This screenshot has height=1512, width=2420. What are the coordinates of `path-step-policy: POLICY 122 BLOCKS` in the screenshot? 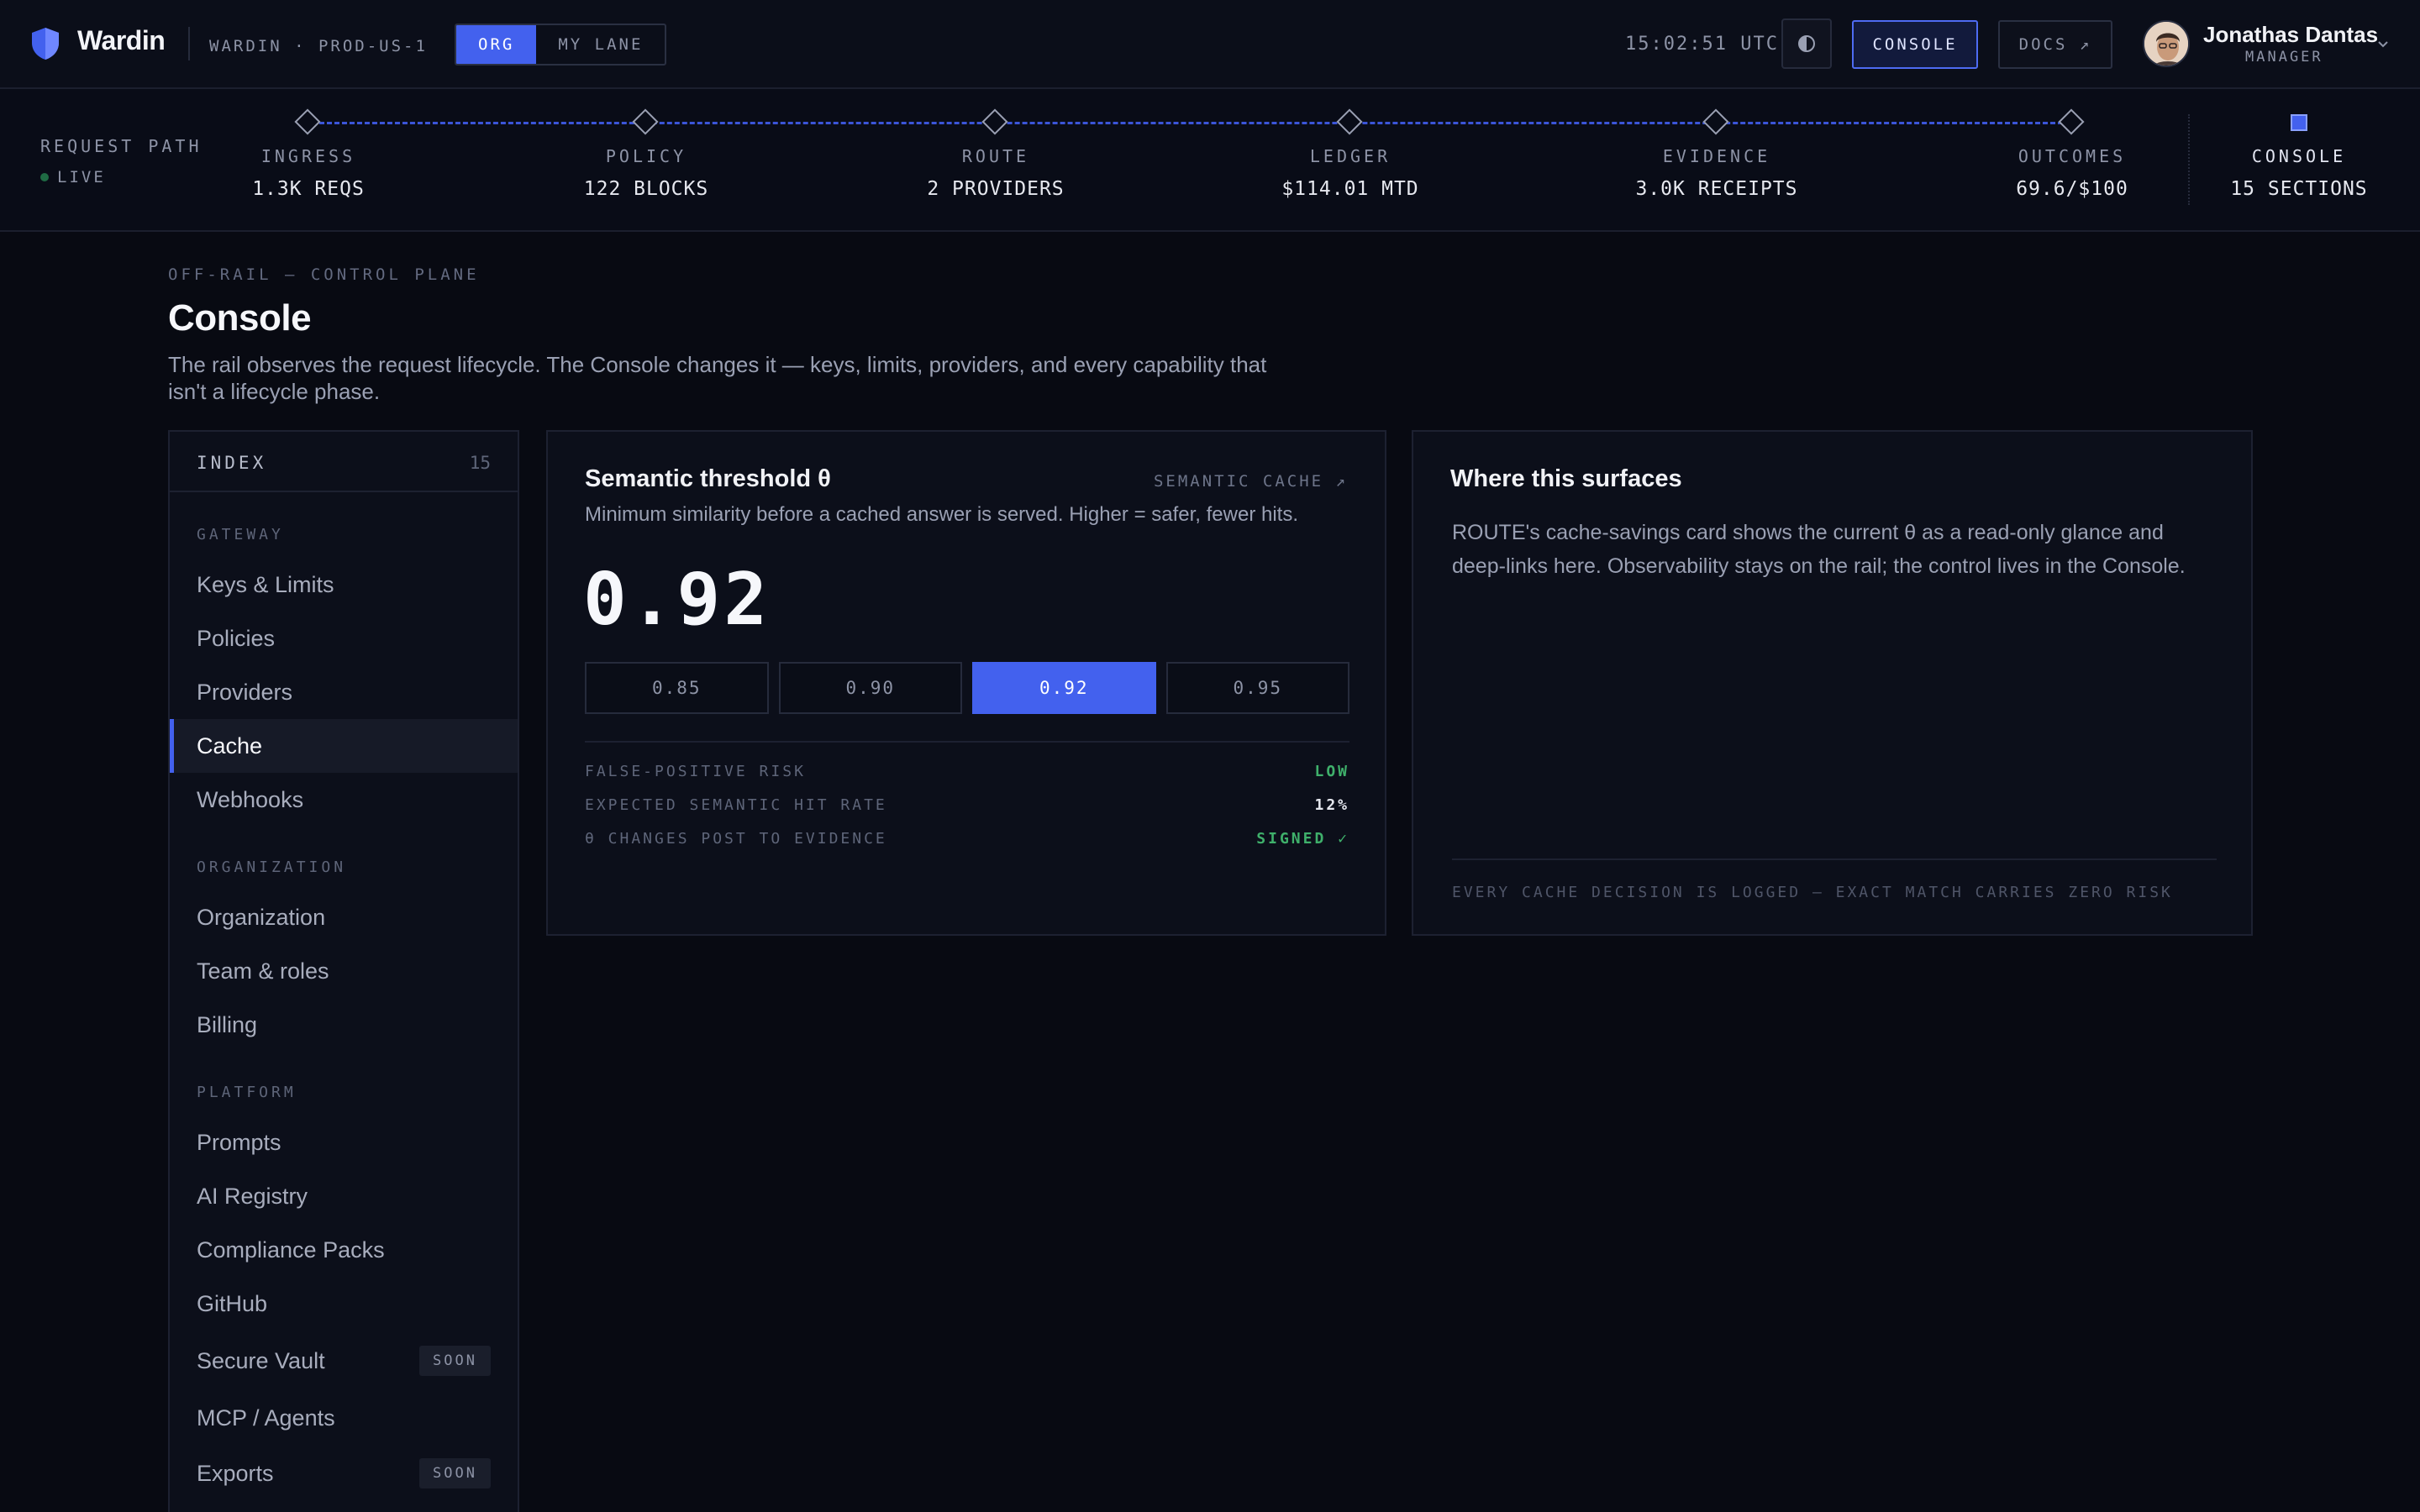 It's located at (646, 160).